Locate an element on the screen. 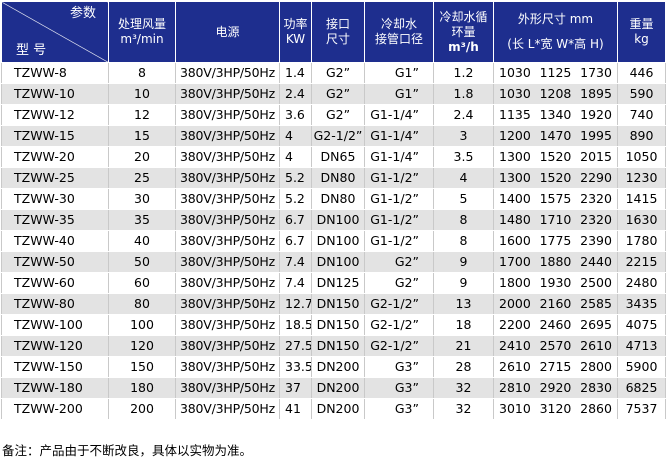  dimensions-cell: 3010 3120 2860 is located at coordinates (555, 409).